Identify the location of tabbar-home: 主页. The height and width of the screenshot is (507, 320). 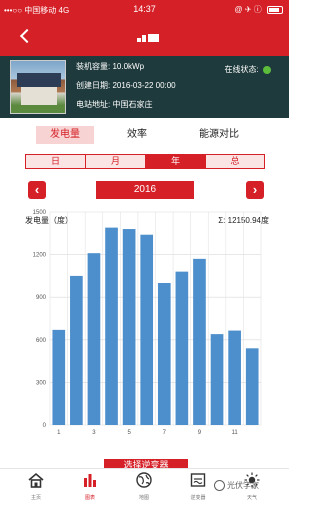
(36, 486).